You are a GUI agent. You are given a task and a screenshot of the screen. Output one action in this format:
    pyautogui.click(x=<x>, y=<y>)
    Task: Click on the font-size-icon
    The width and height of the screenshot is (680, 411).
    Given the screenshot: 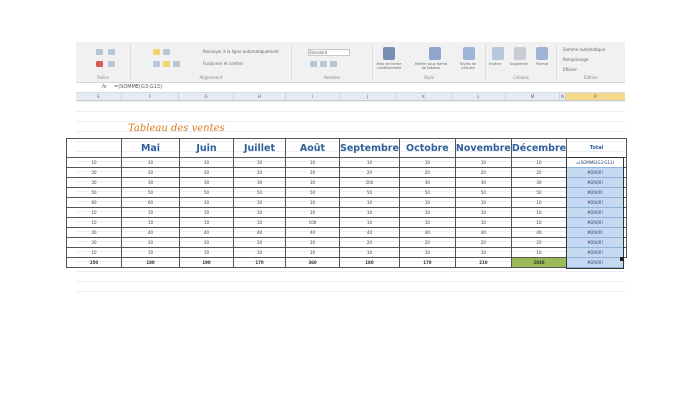 What is the action you would take?
    pyautogui.click(x=99, y=52)
    